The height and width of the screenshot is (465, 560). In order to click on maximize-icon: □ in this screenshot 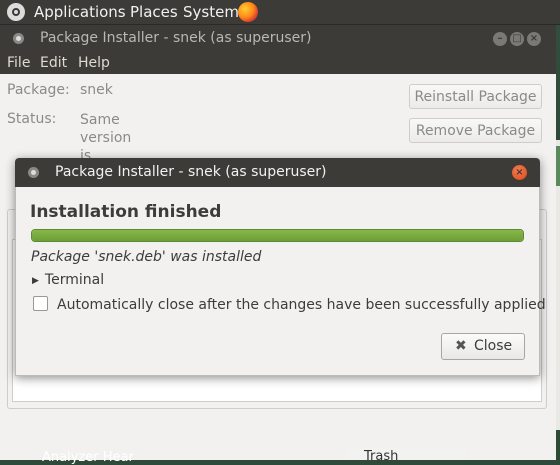, I will do `click(517, 39)`.